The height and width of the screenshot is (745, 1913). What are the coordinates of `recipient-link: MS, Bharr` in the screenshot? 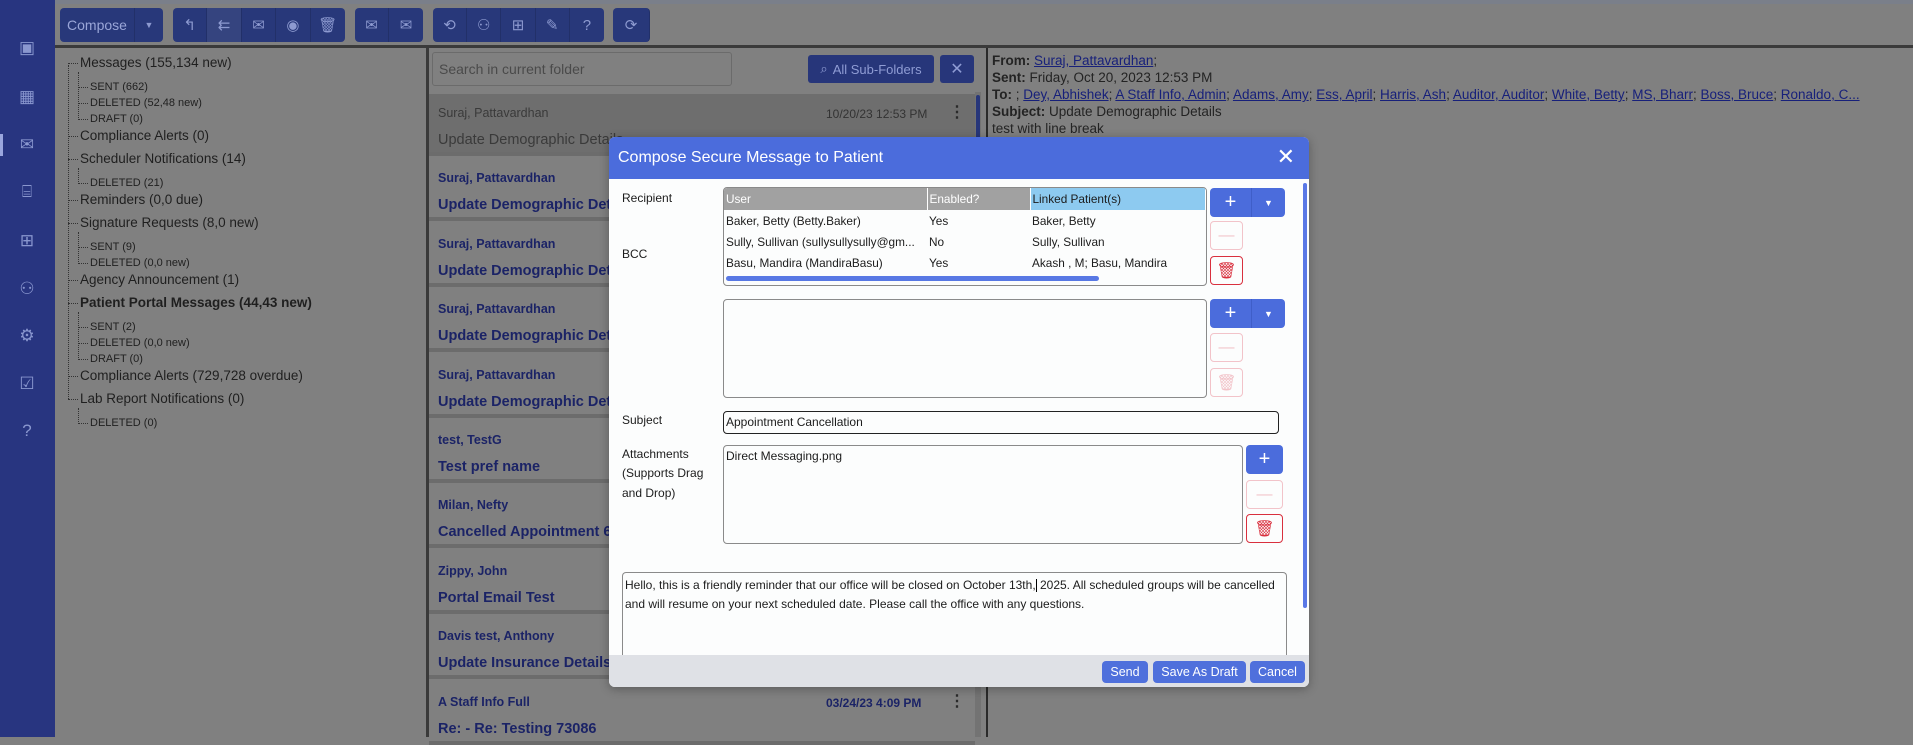 It's located at (1662, 94).